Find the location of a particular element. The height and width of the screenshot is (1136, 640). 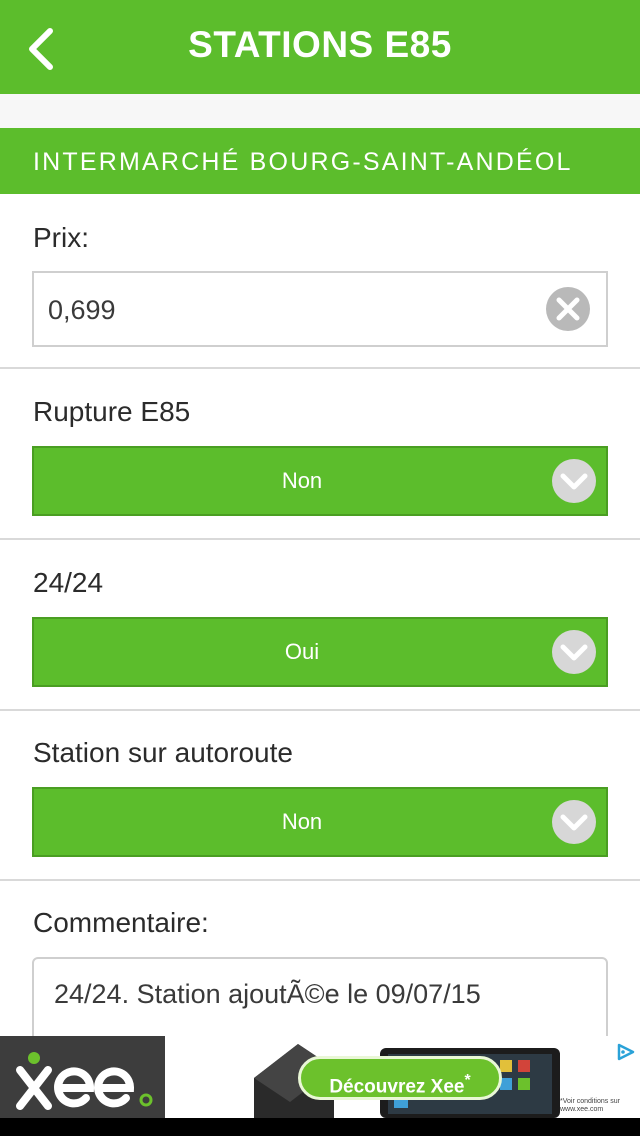

page-title: STATIONS E85 is located at coordinates (320, 44).